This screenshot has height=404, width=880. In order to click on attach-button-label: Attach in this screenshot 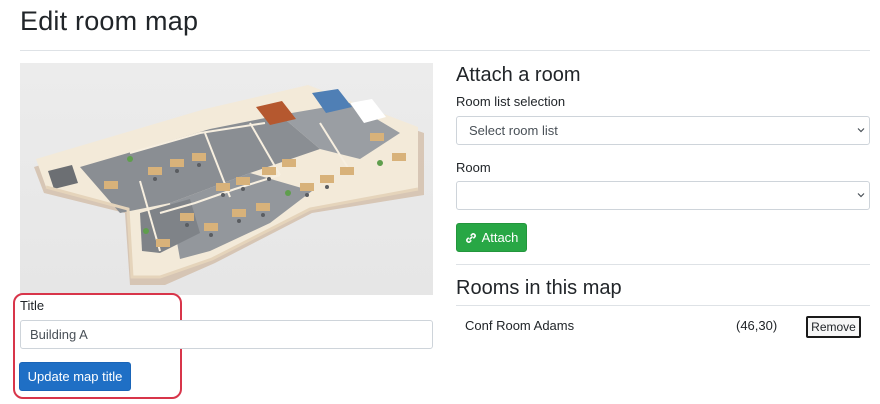, I will do `click(500, 237)`.